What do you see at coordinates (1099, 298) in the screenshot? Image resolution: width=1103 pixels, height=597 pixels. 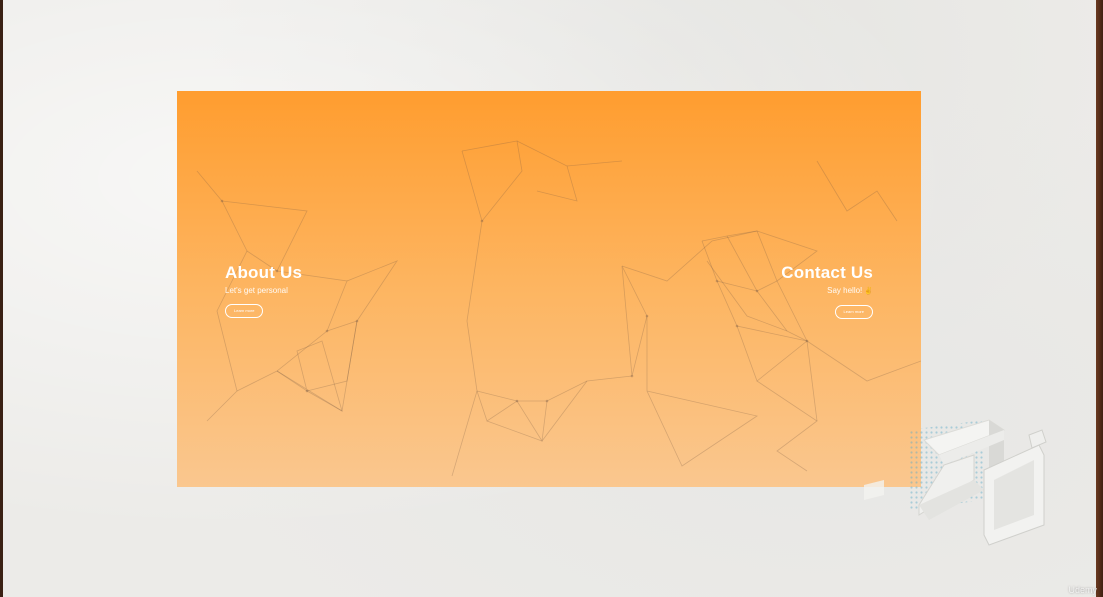 I see `frame-edge` at bounding box center [1099, 298].